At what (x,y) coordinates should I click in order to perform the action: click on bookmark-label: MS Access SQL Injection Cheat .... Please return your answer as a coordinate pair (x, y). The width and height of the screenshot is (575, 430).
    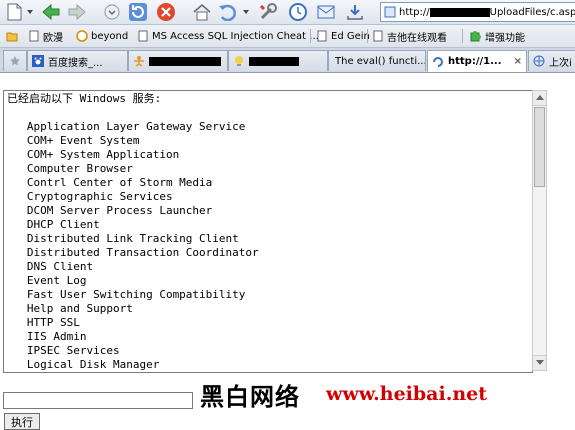
    Looking at the image, I should click on (235, 36).